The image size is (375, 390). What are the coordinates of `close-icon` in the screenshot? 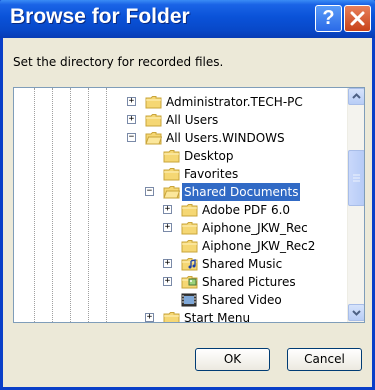 It's located at (357, 18).